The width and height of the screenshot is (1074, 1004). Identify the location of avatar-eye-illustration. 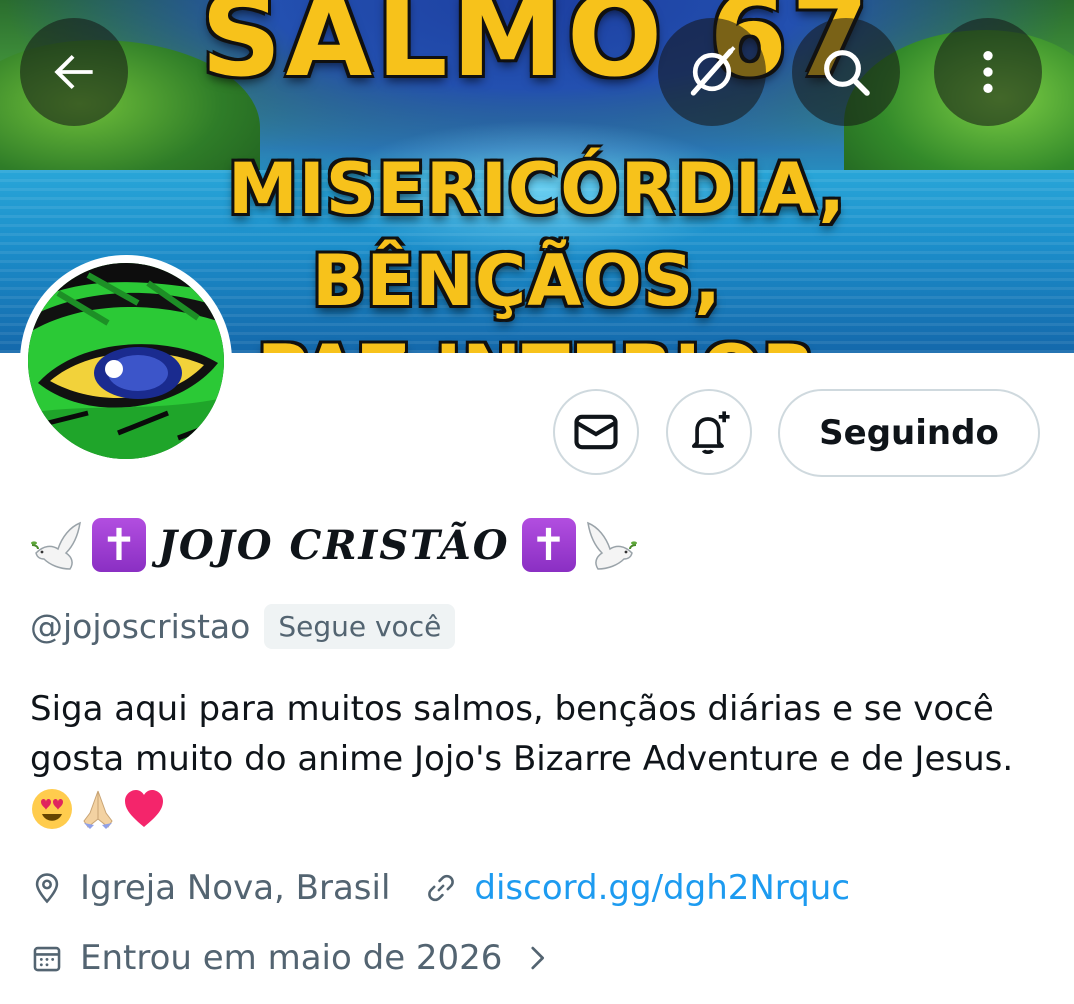
(126, 361).